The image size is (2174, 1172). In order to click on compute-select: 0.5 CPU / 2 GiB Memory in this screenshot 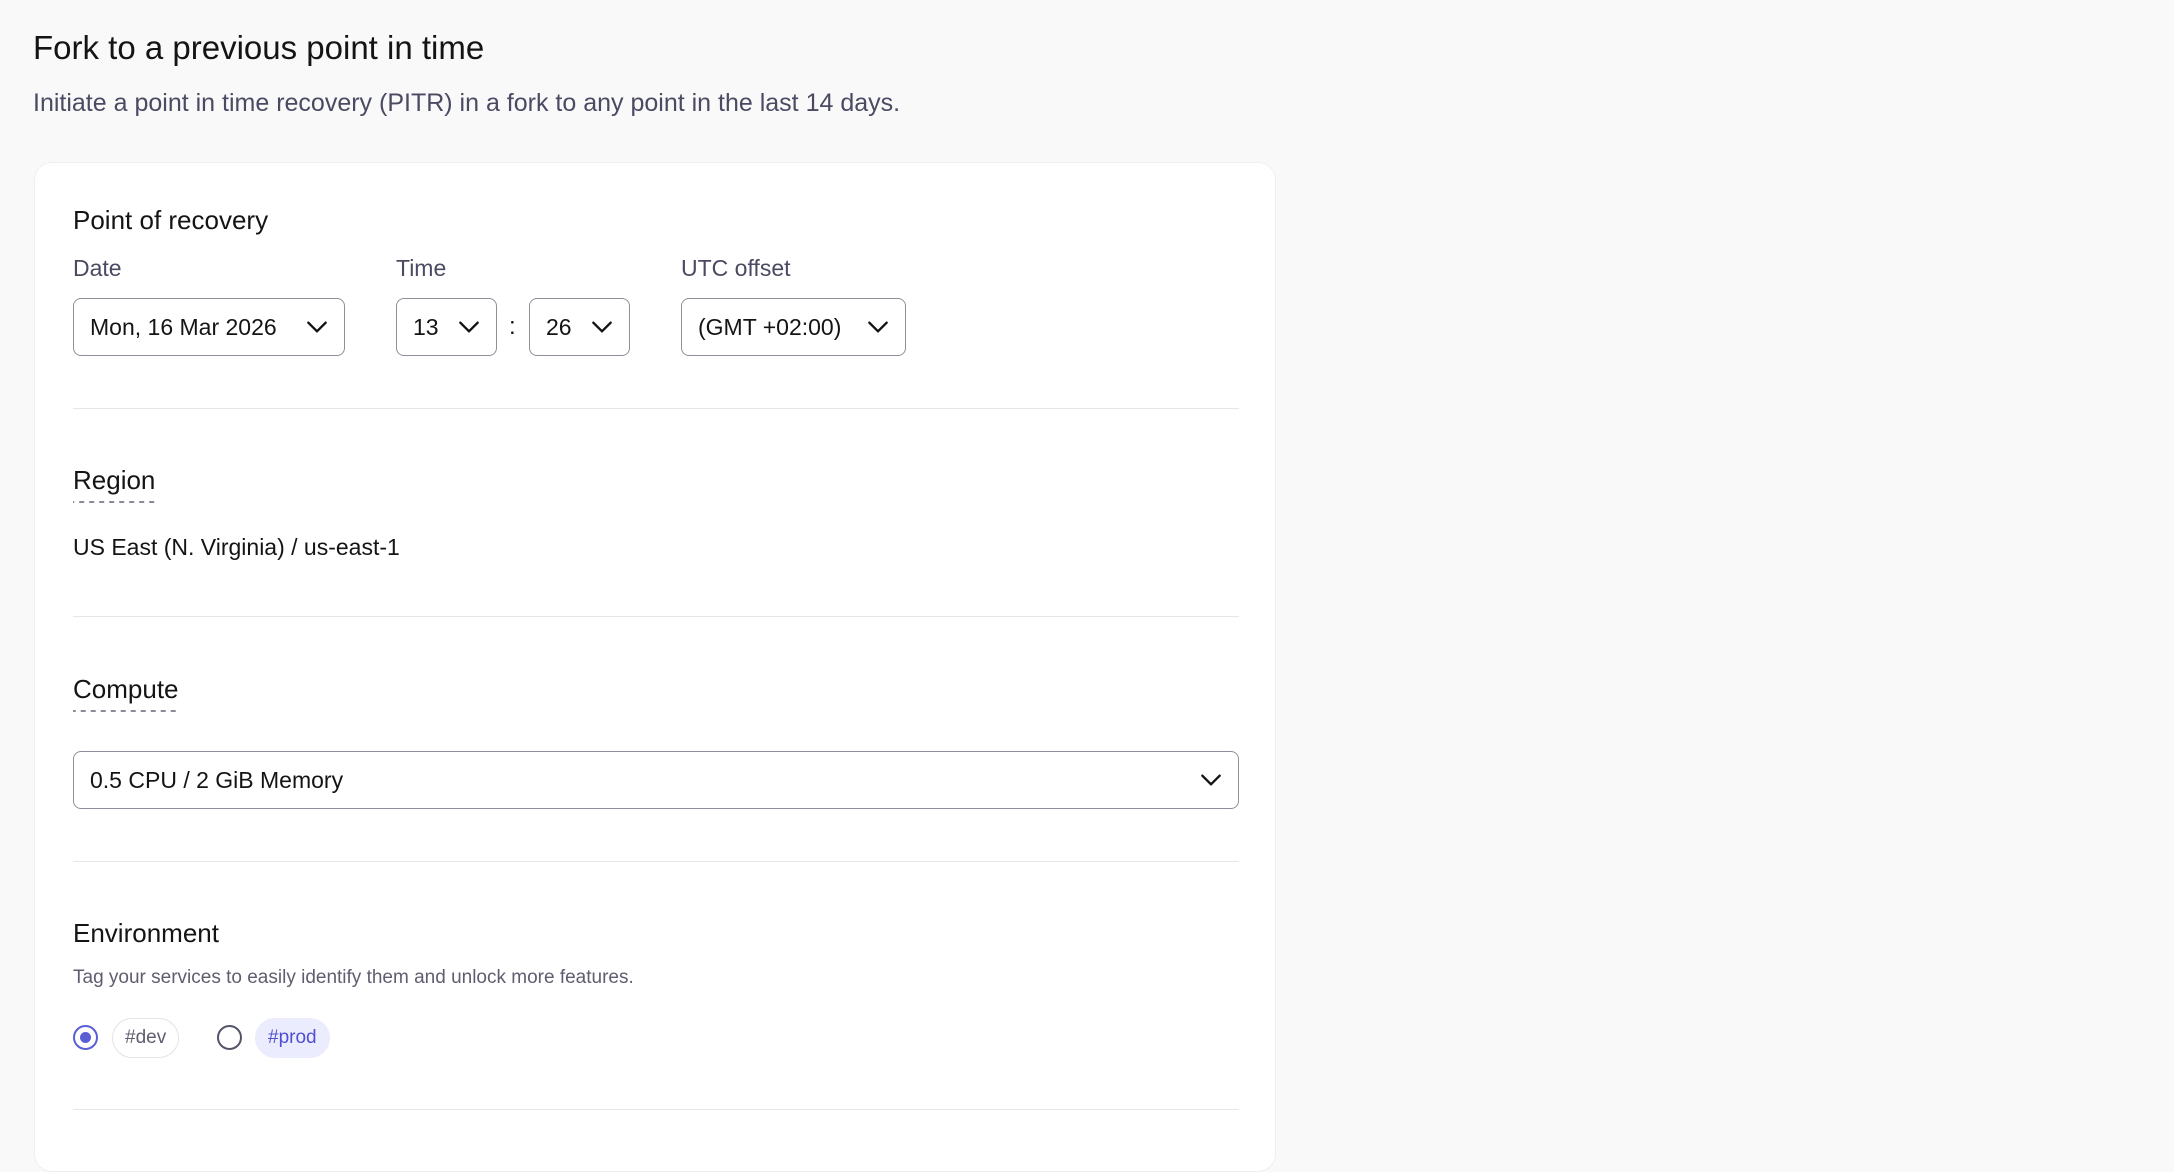, I will do `click(656, 780)`.